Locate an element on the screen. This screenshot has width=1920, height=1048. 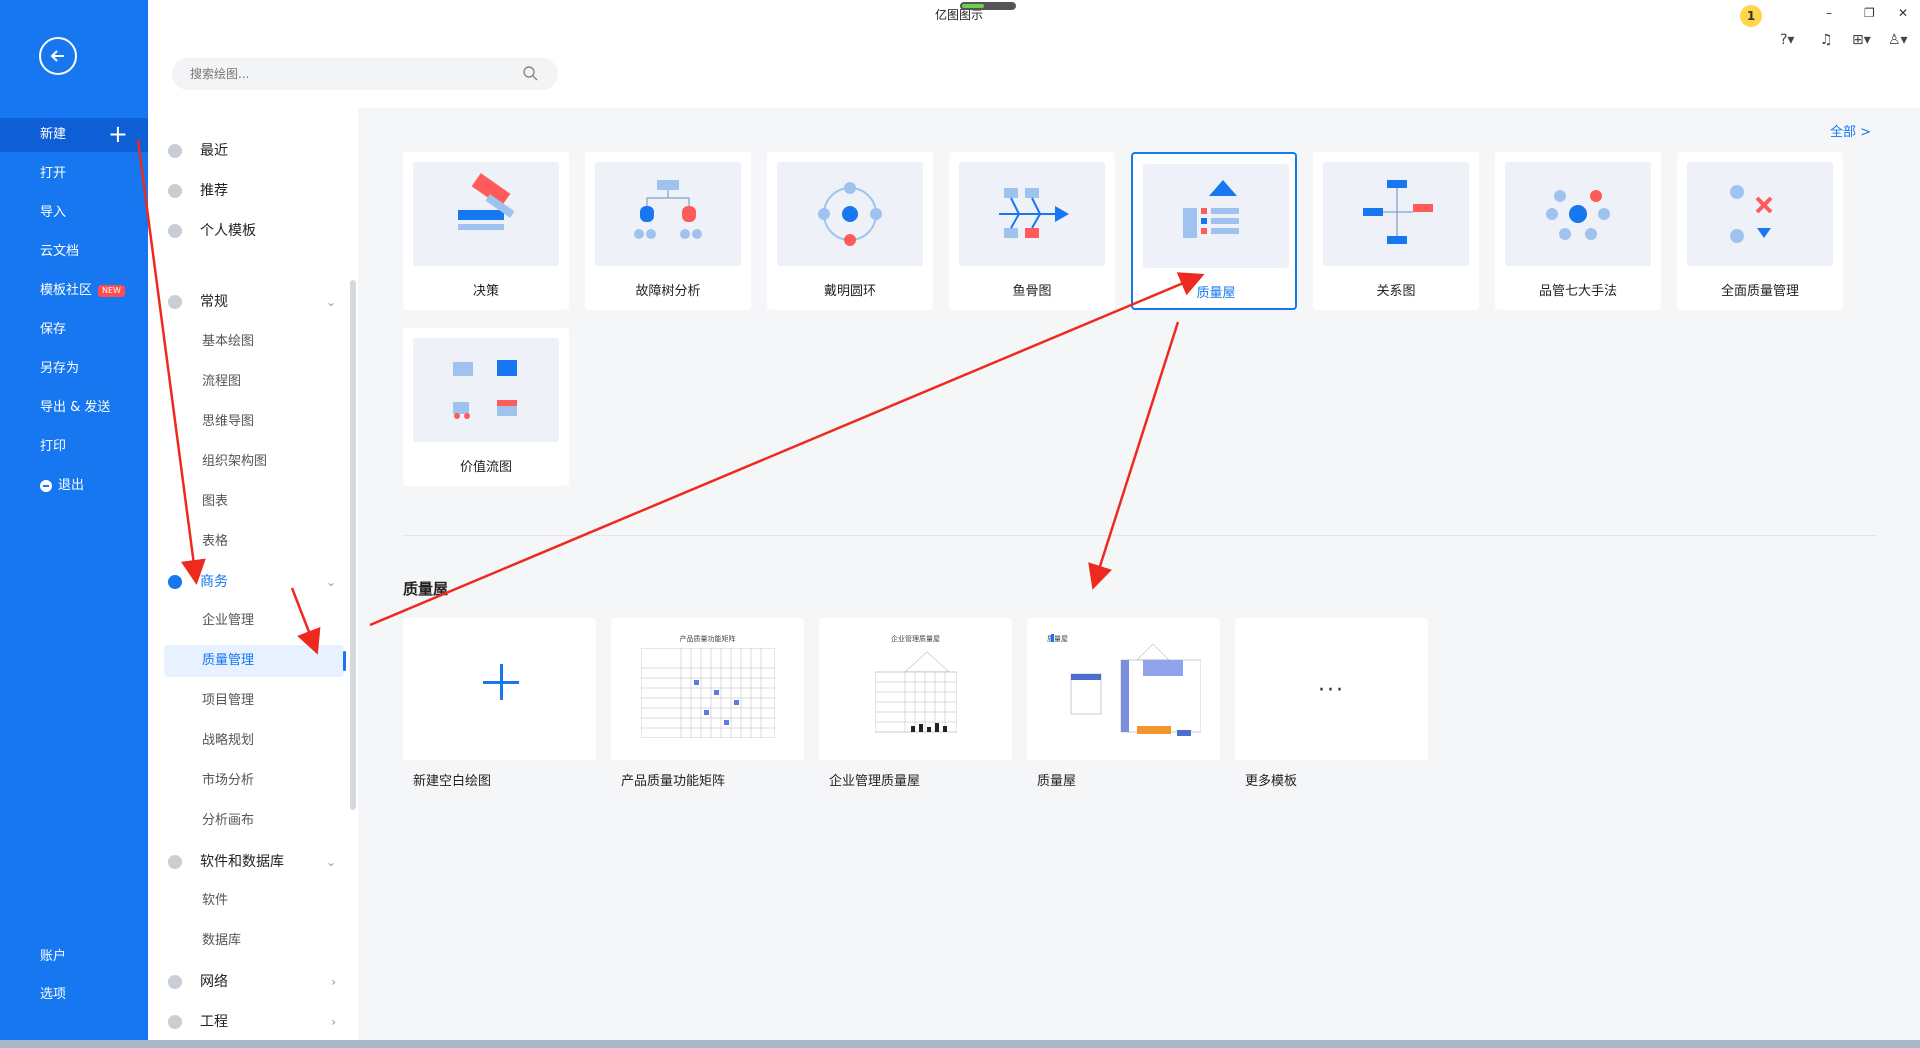
sidebar-sub-mindmap: 思维导图 is located at coordinates (254, 422).